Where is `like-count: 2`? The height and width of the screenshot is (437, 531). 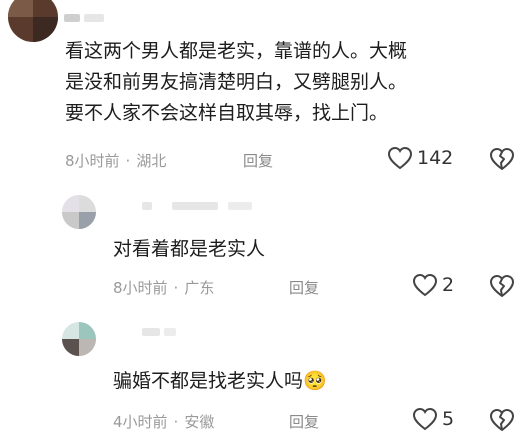 like-count: 2 is located at coordinates (448, 285).